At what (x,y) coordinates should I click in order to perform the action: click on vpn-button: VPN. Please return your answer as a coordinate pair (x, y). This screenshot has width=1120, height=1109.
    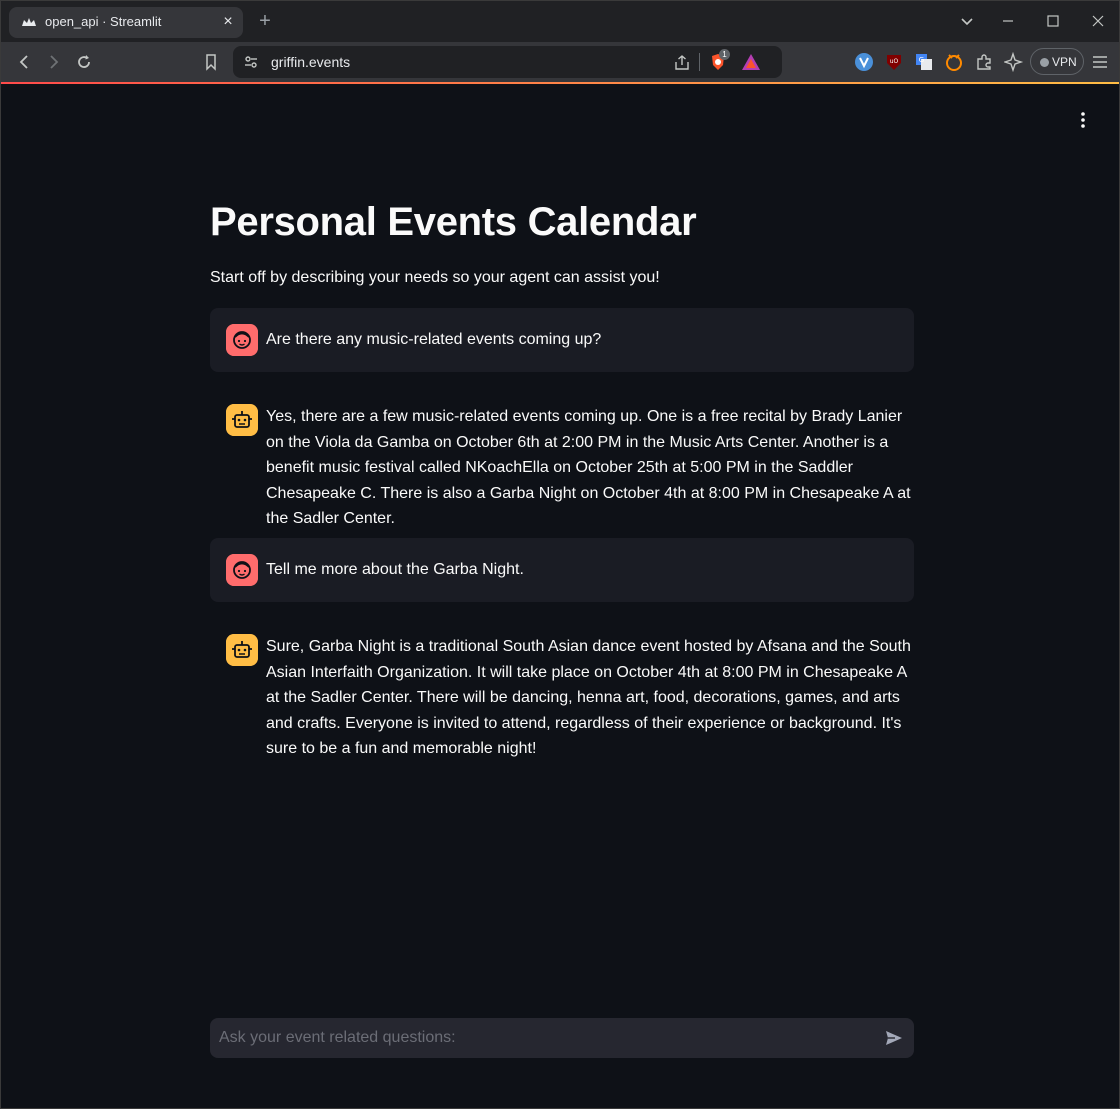
    Looking at the image, I should click on (1057, 61).